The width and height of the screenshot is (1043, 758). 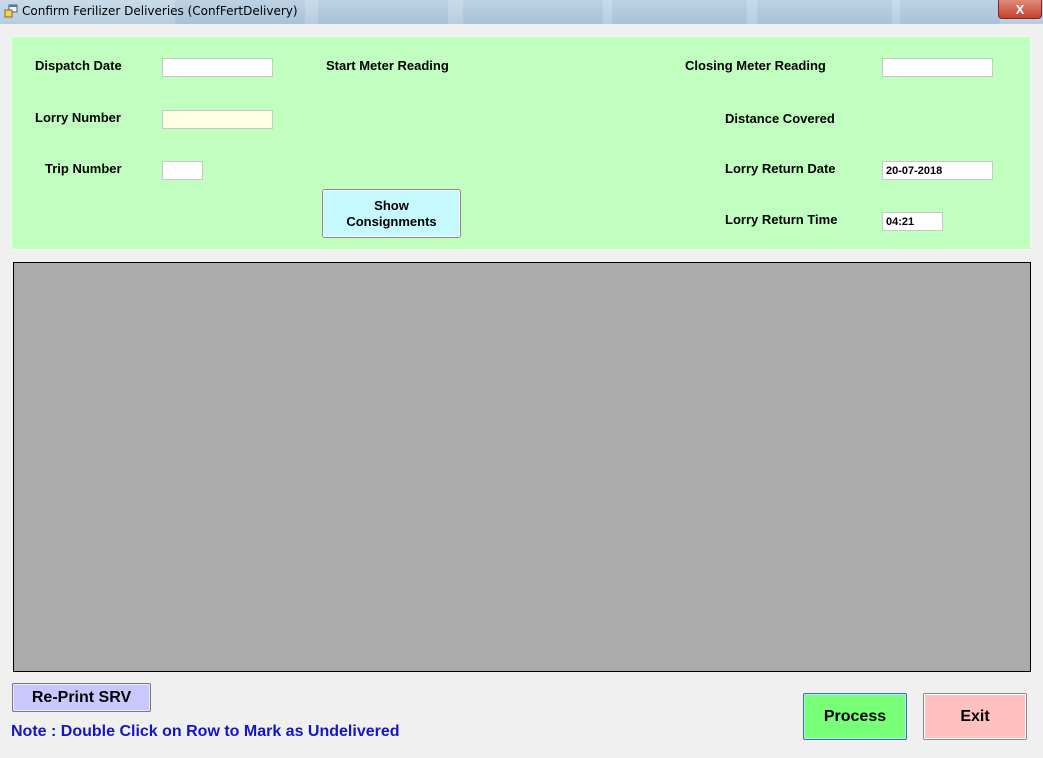 I want to click on process-button: Process, so click(x=855, y=716).